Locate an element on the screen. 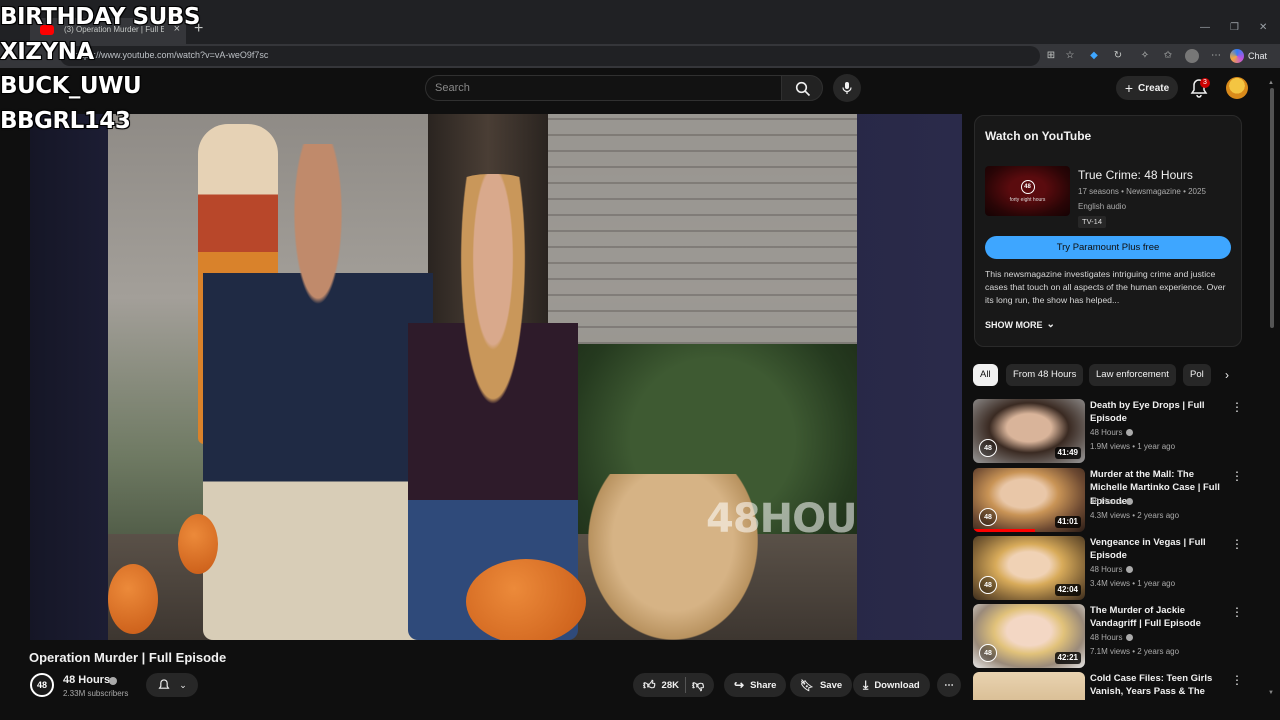 The width and height of the screenshot is (1280, 720). chip-law-enforcement: Law enforcement is located at coordinates (1132, 375).